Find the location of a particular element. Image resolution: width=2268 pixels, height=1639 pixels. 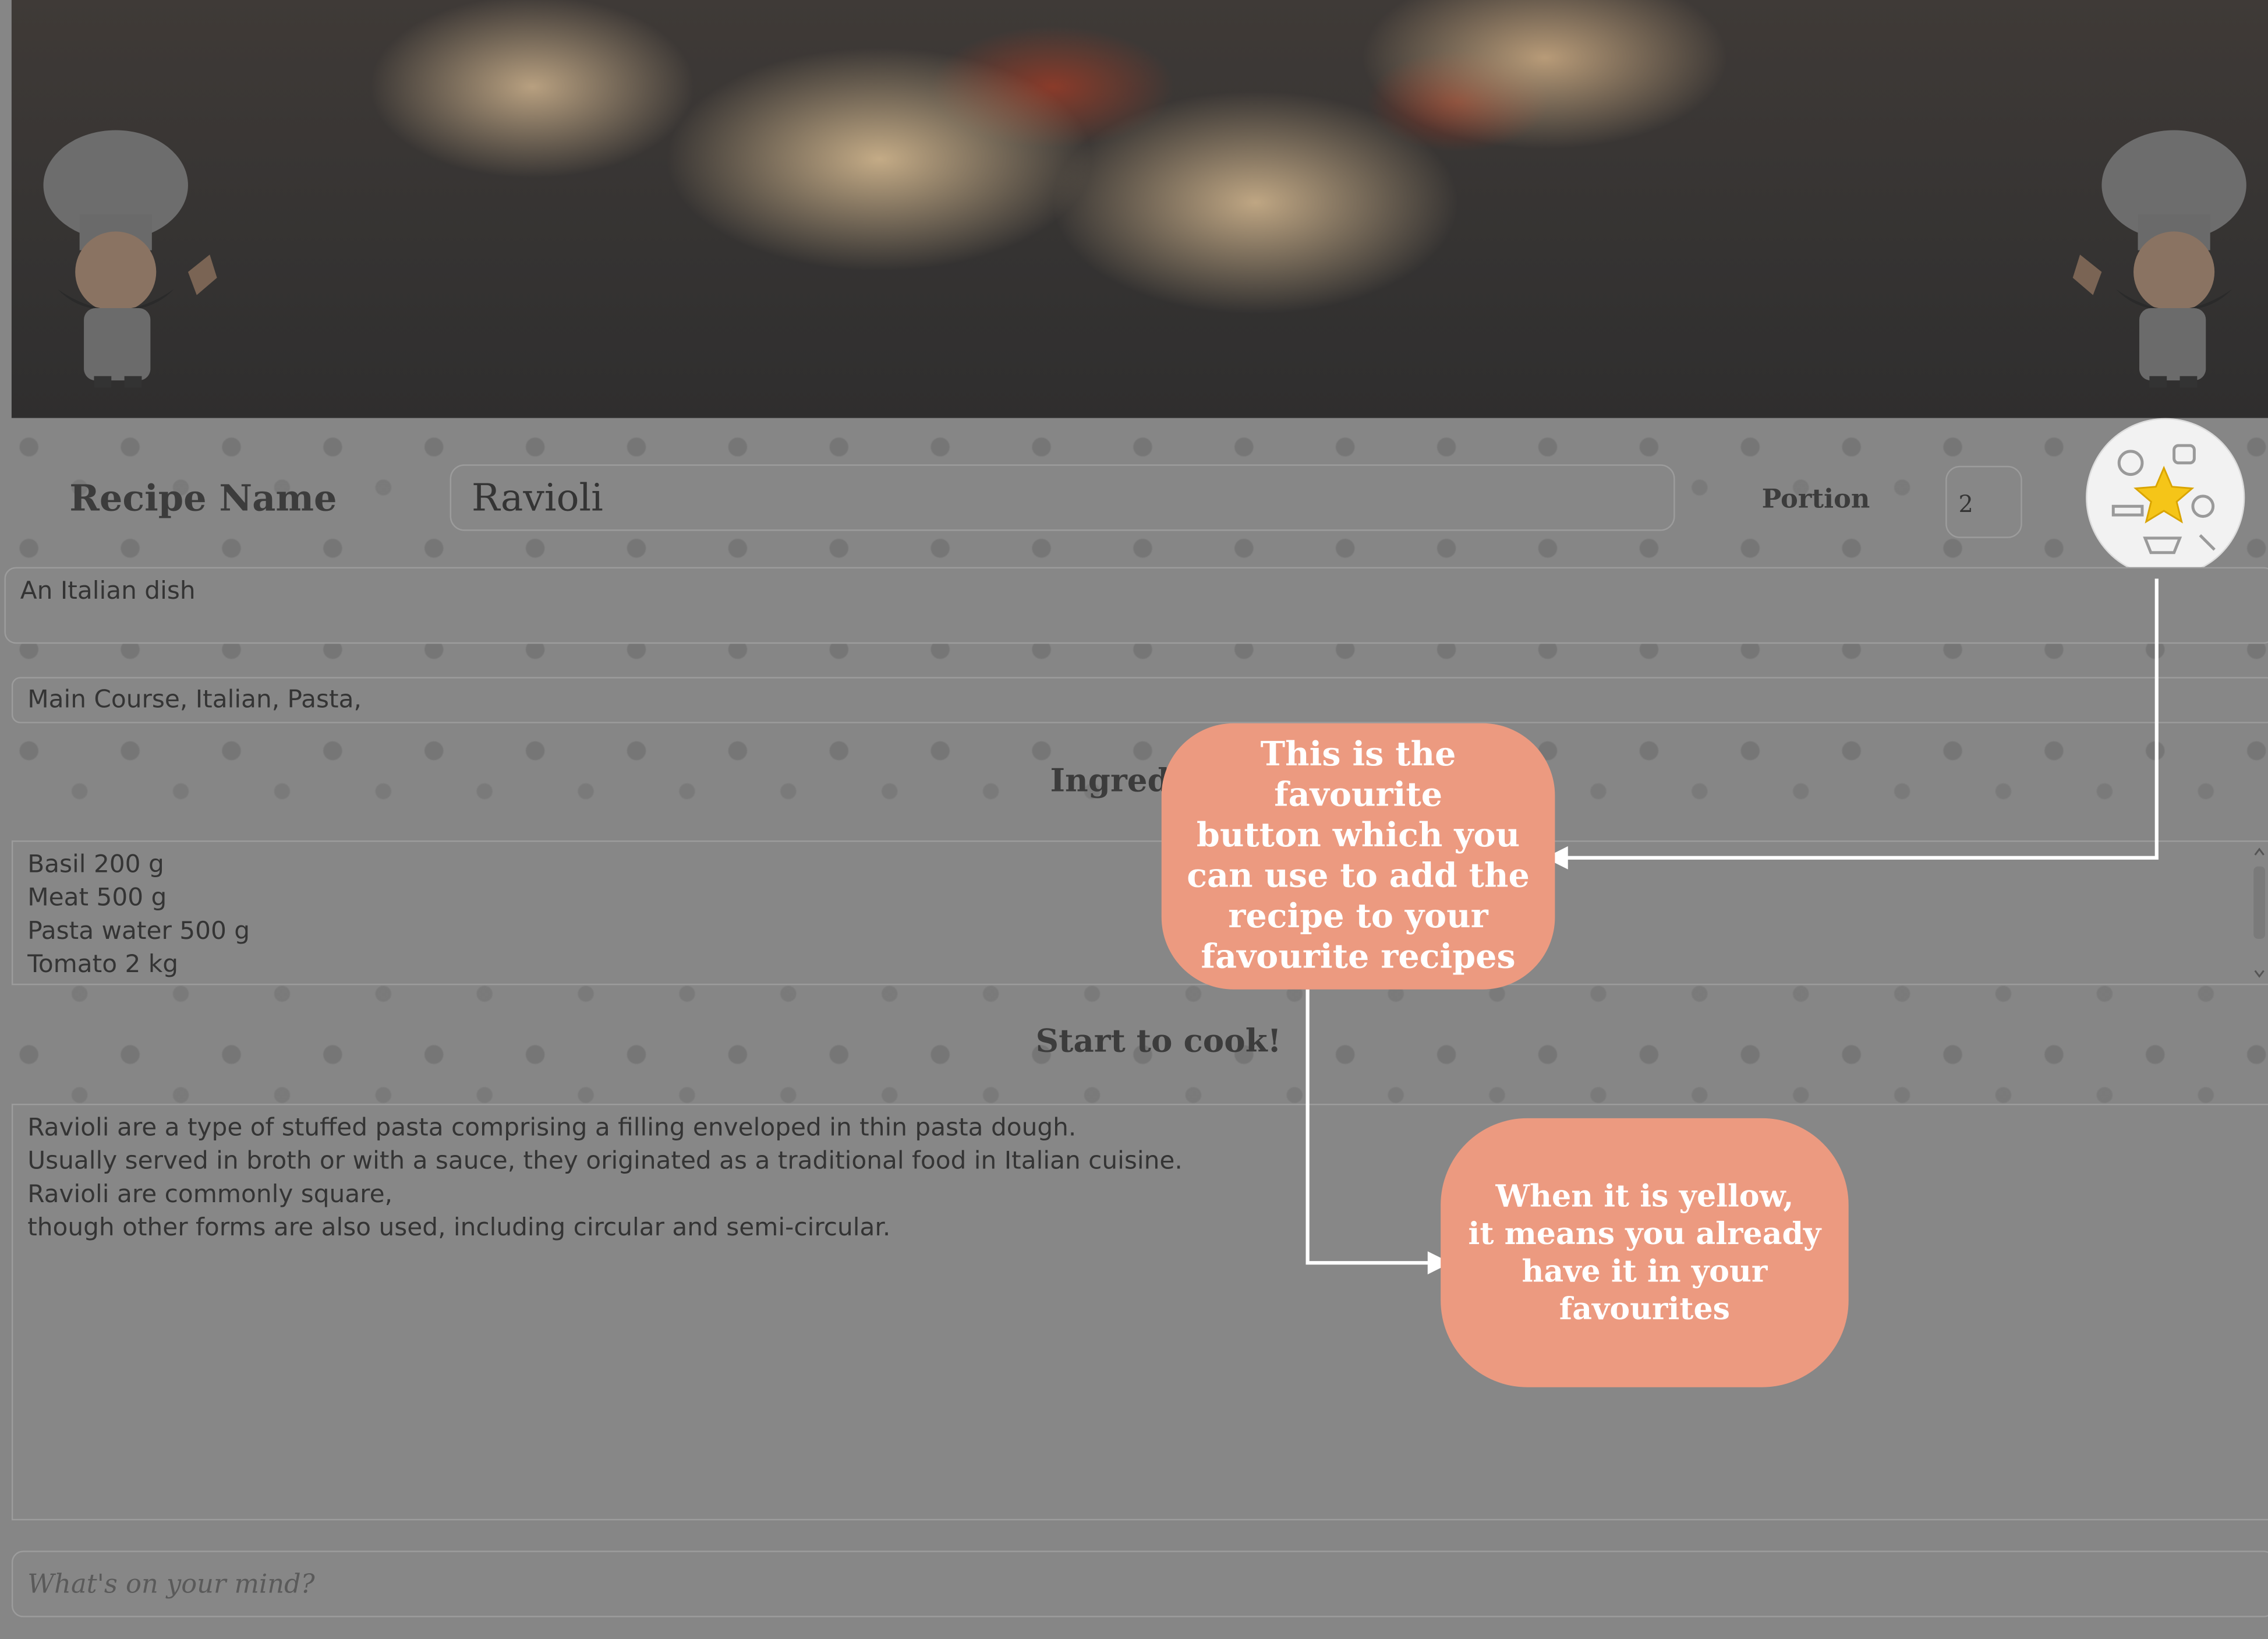

description-field: An Italian dish is located at coordinates (1136, 605).